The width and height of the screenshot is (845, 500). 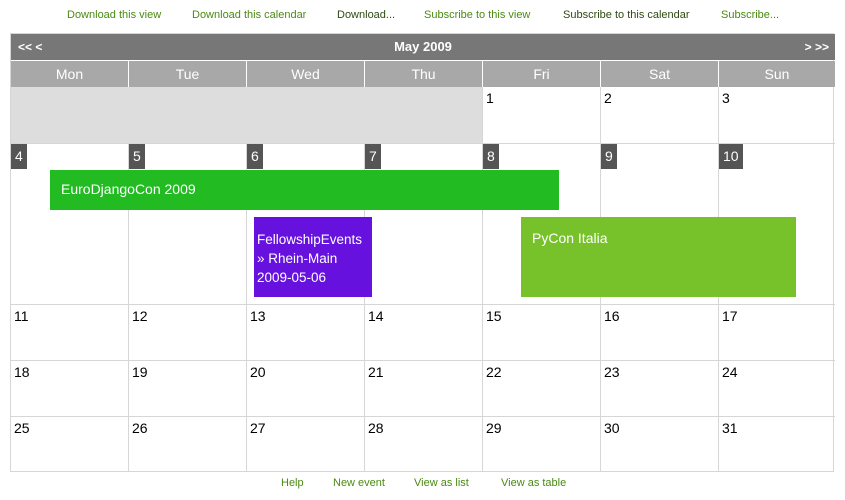 What do you see at coordinates (541, 444) in the screenshot?
I see `day-cell-29: 29` at bounding box center [541, 444].